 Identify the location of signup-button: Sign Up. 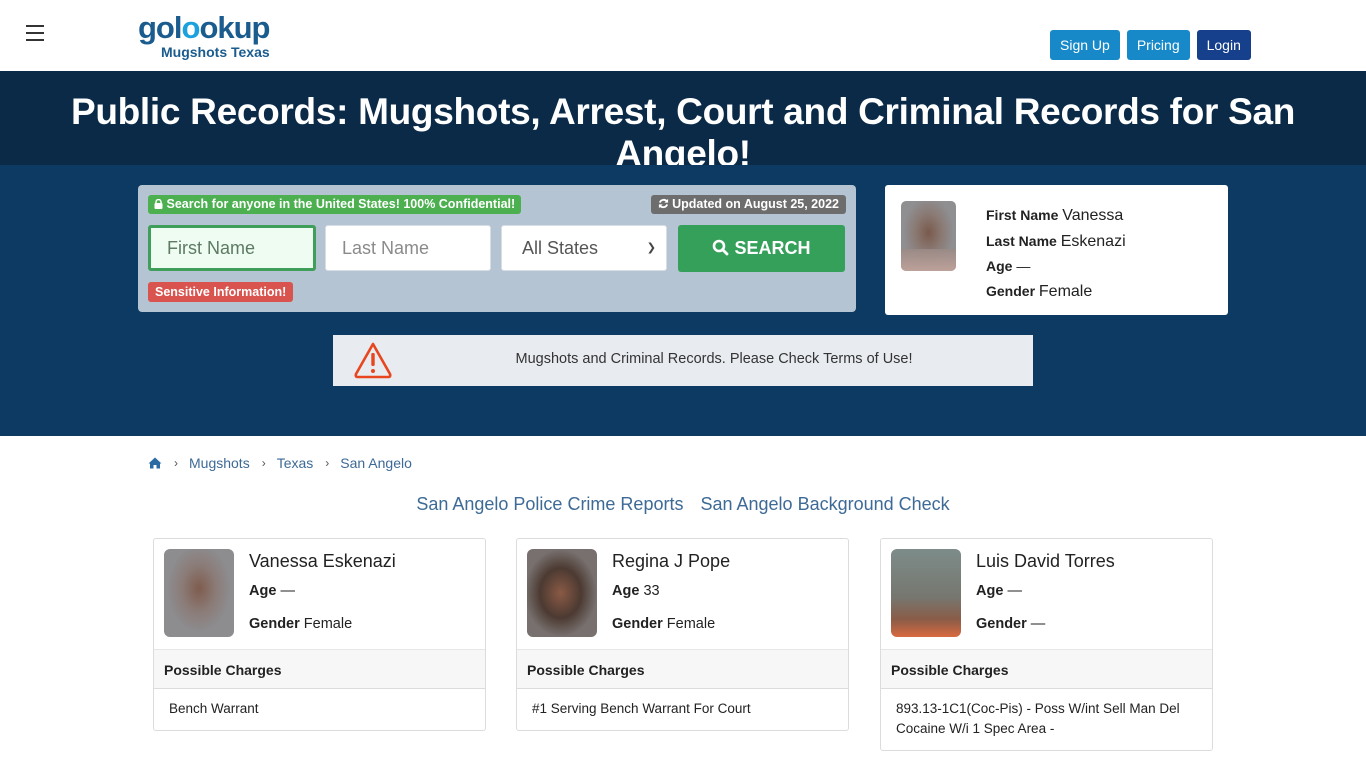
(1085, 45).